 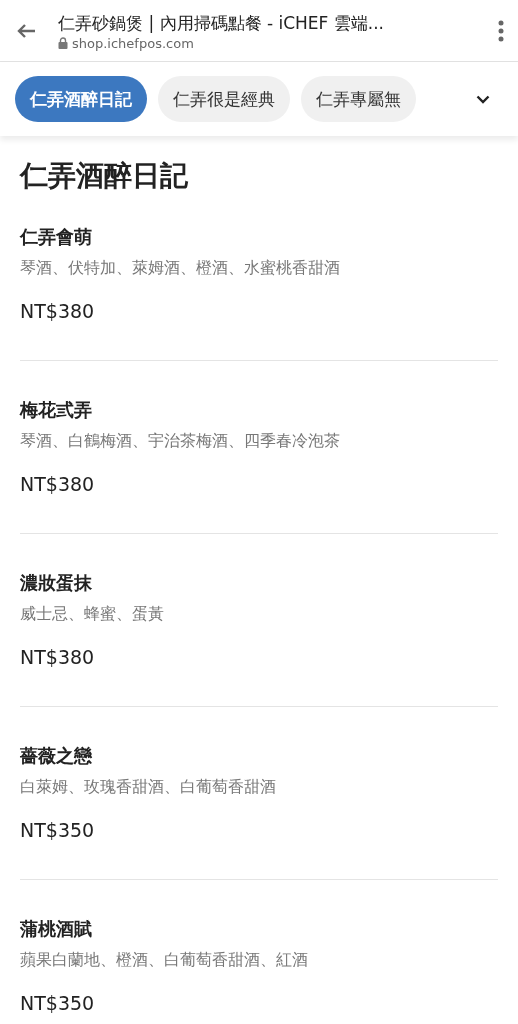 What do you see at coordinates (56, 583) in the screenshot?
I see `item-name: 濃妝蛋抹` at bounding box center [56, 583].